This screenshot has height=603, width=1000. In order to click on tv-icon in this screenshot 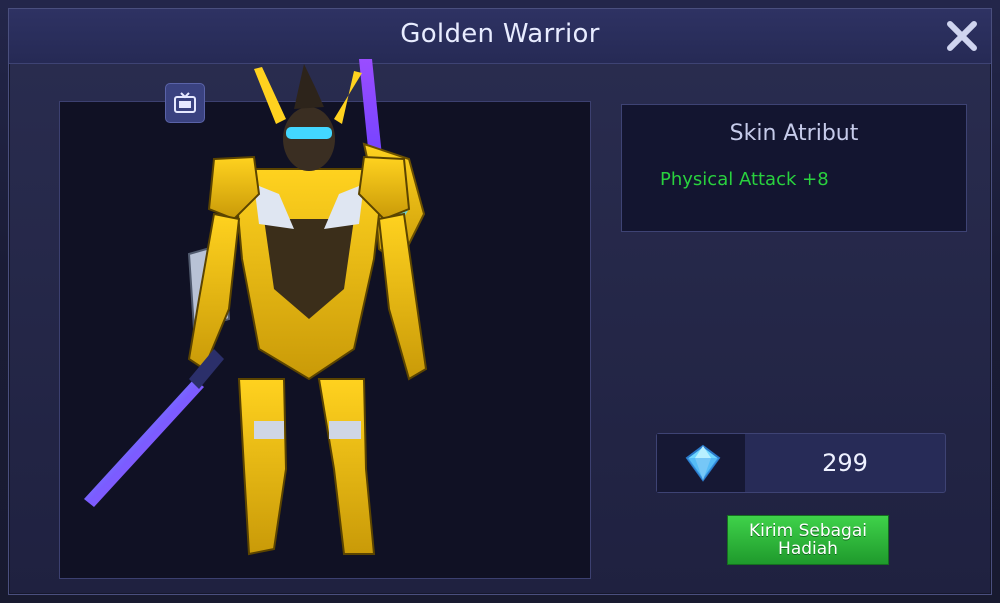, I will do `click(185, 102)`.